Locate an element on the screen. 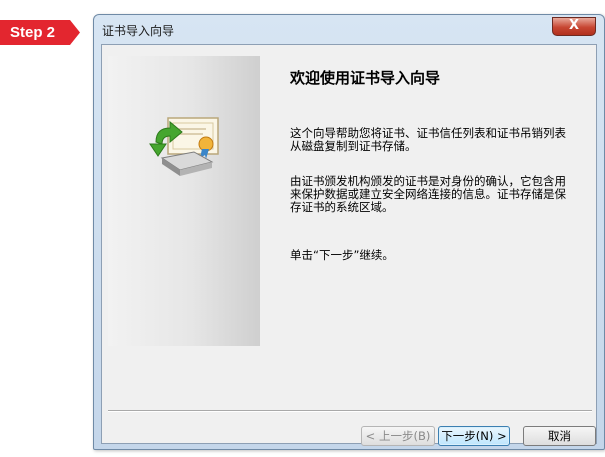 The image size is (605, 457). certificate-import-icon is located at coordinates (184, 146).